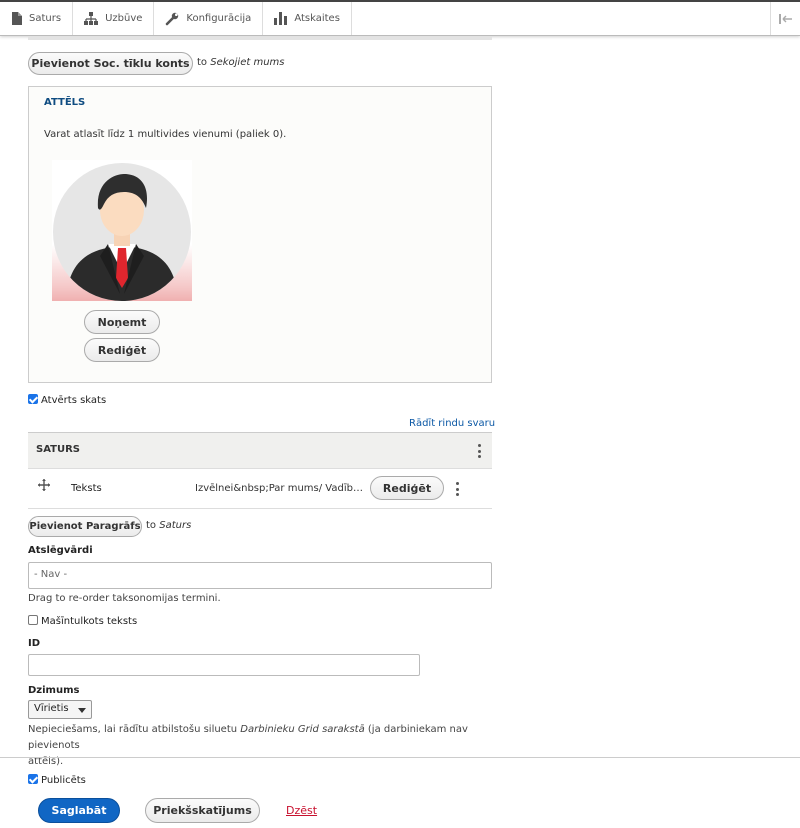 Image resolution: width=800 pixels, height=828 pixels. I want to click on save-button: Saglabāt, so click(79, 810).